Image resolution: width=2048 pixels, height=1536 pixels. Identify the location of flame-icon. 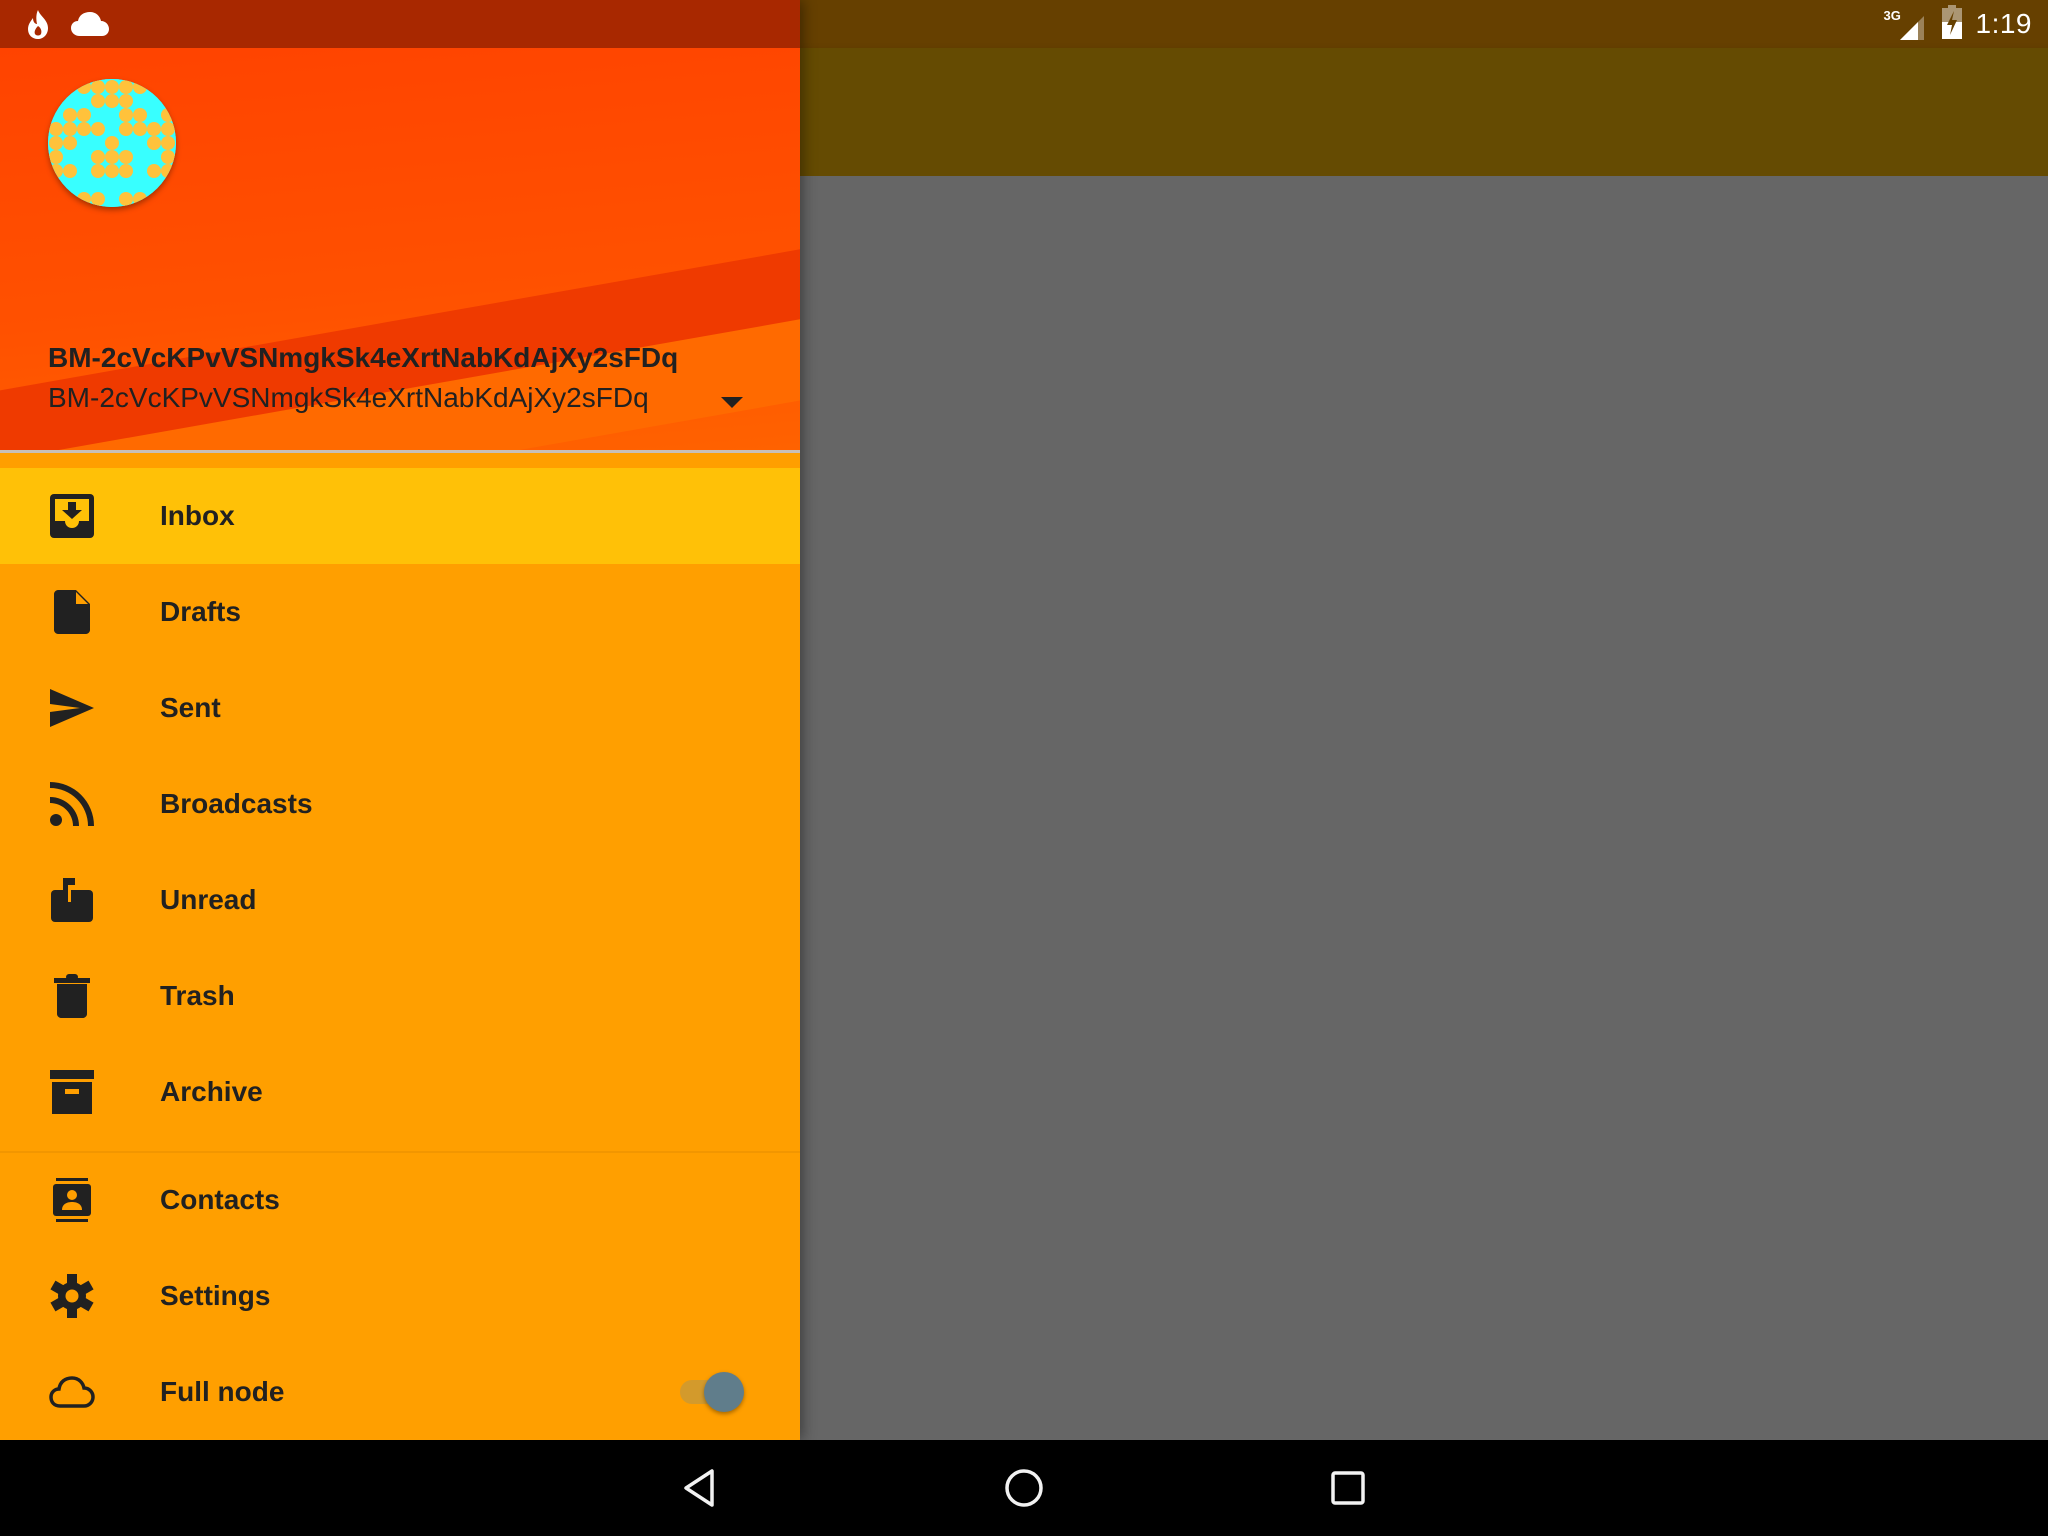
(38, 26).